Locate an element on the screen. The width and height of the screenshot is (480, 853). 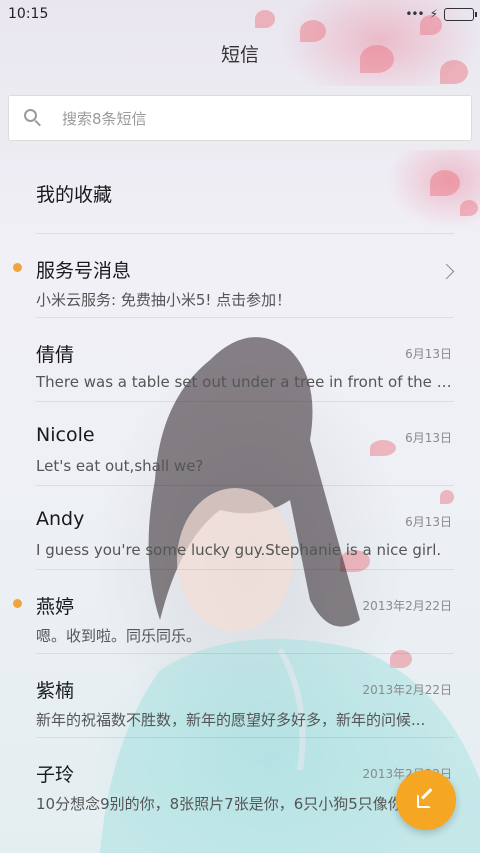
compose-button is located at coordinates (426, 800).